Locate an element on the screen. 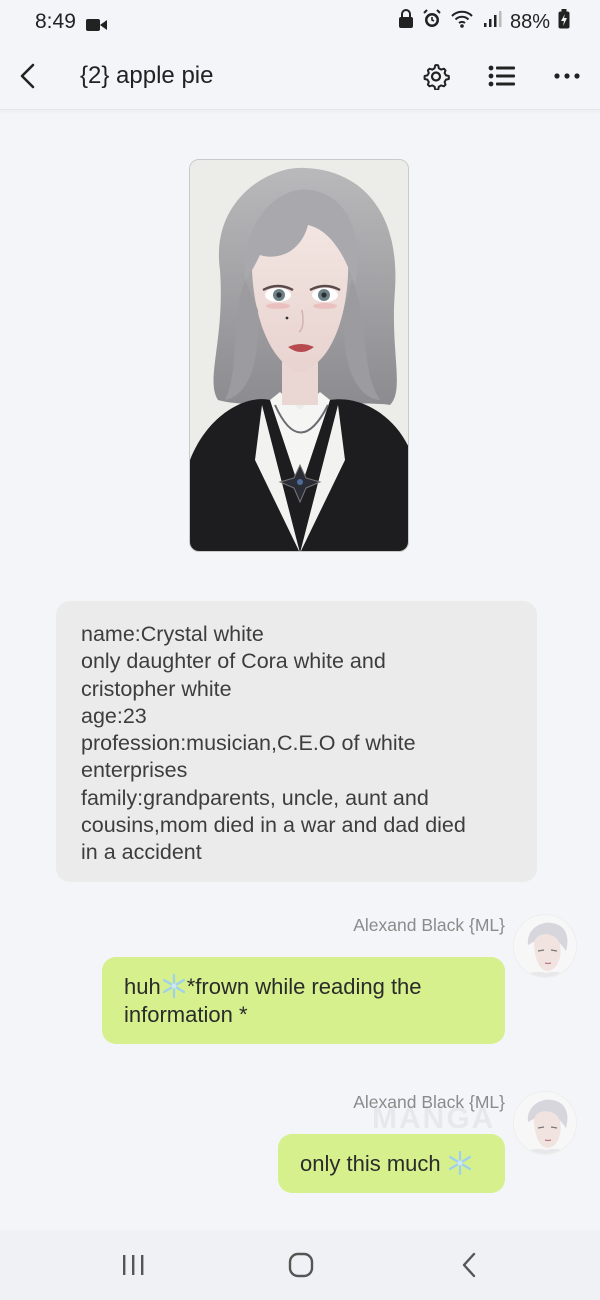 Image resolution: width=600 pixels, height=1300 pixels. message-line: information * is located at coordinates (186, 1014).